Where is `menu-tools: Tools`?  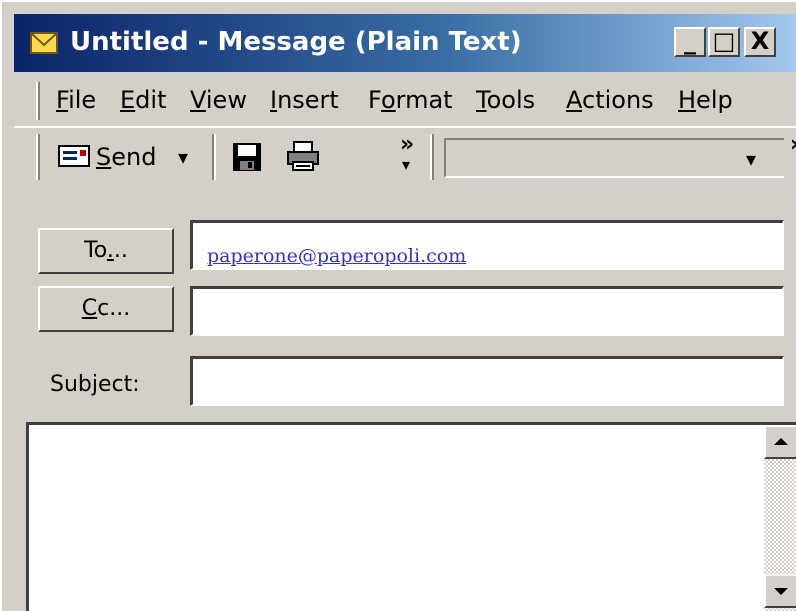 menu-tools: Tools is located at coordinates (505, 100).